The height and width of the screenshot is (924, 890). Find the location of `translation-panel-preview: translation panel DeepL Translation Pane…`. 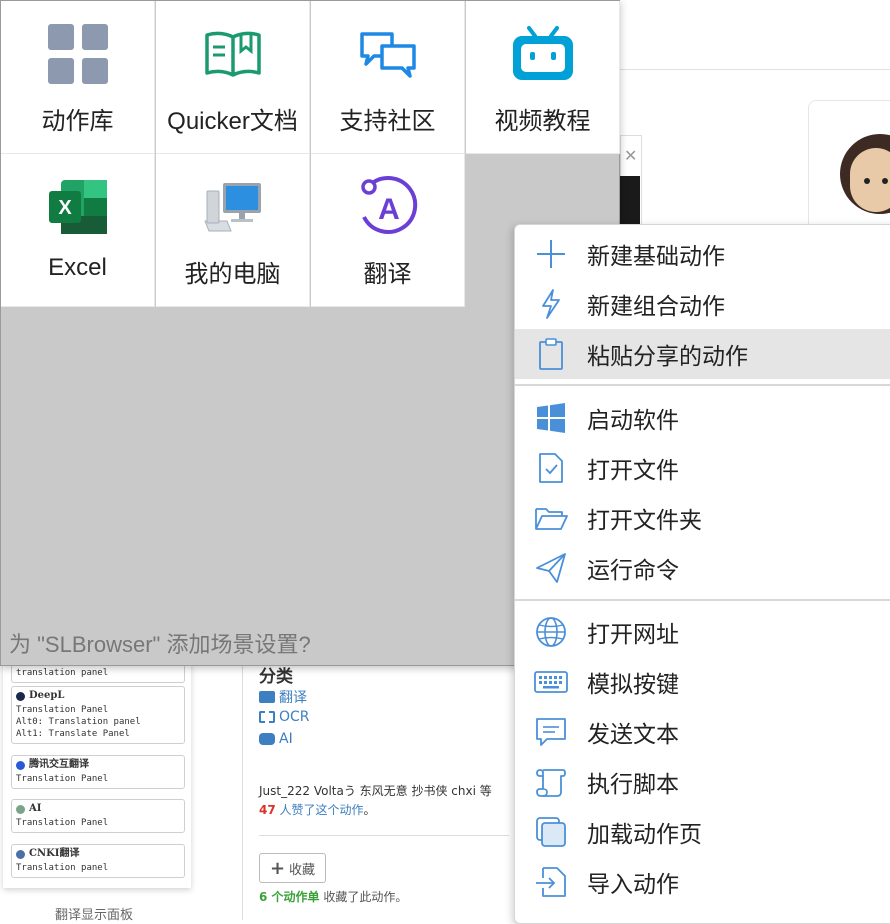

translation-panel-preview: translation panel DeepL Translation Pane… is located at coordinates (97, 774).